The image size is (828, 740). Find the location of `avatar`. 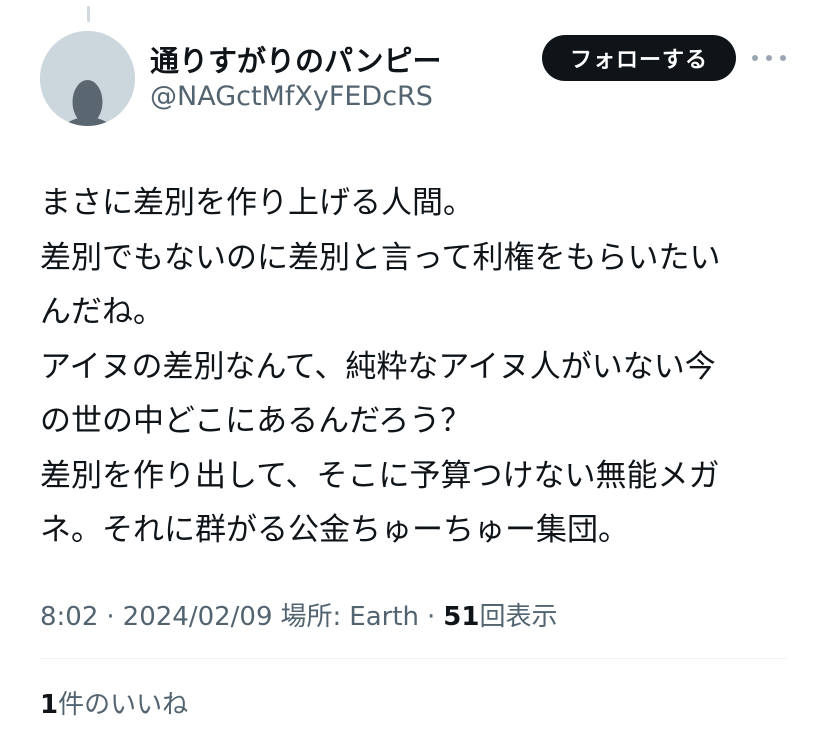

avatar is located at coordinates (87, 78).